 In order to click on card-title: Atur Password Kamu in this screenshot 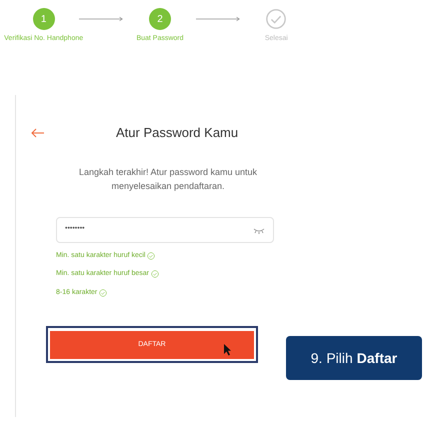, I will do `click(177, 133)`.